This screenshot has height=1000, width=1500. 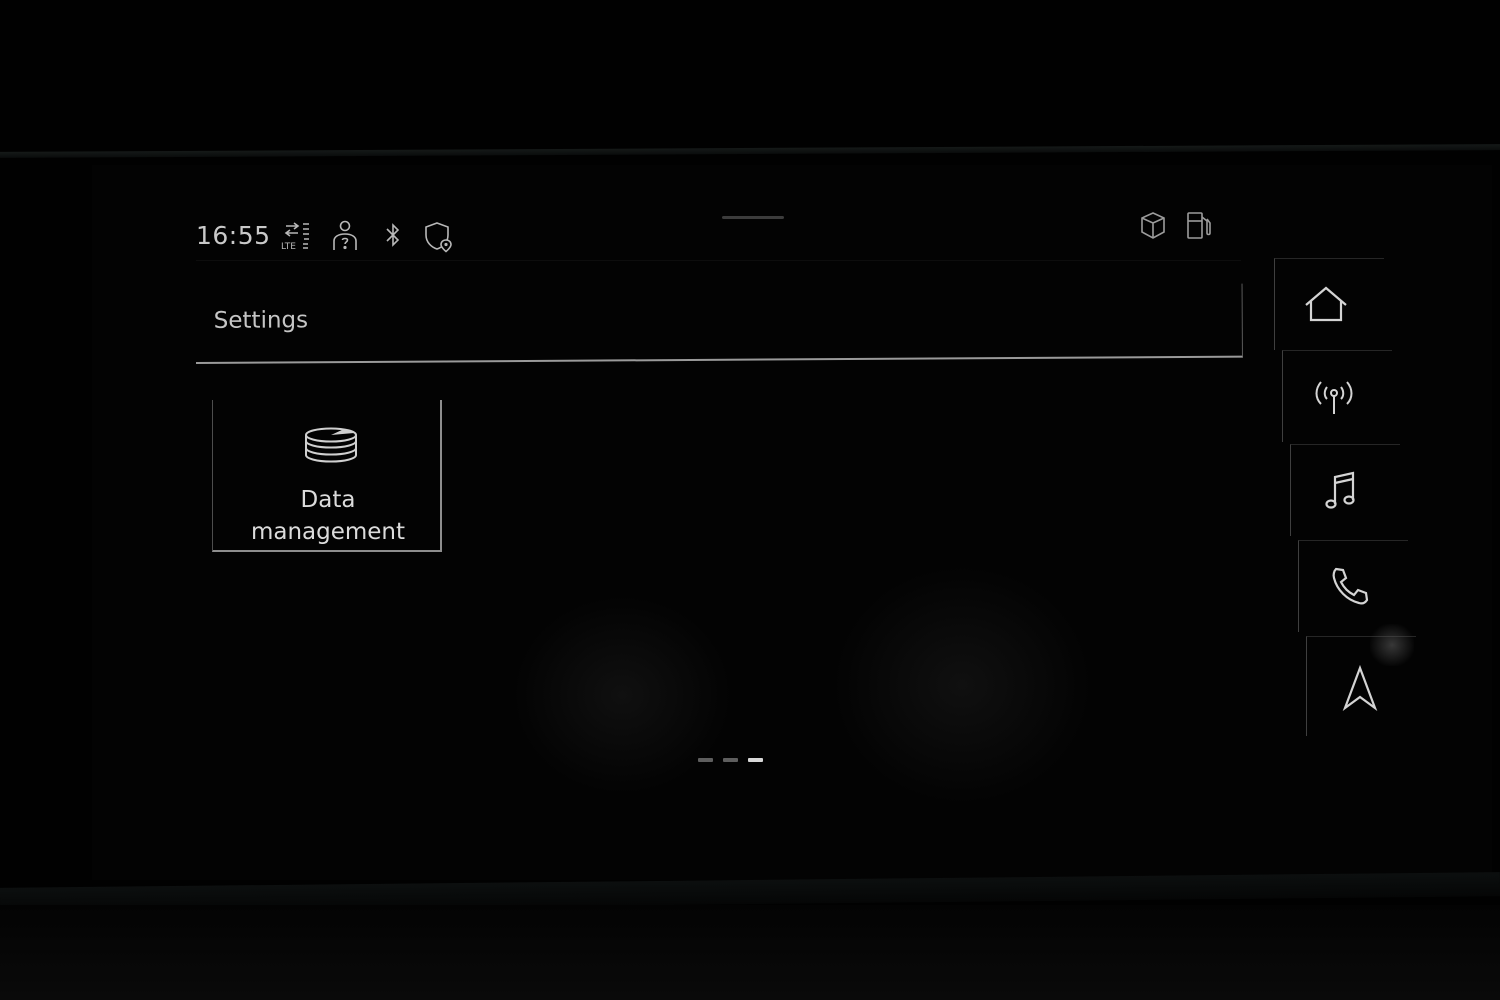 What do you see at coordinates (1392, 645) in the screenshot?
I see `glare-spot` at bounding box center [1392, 645].